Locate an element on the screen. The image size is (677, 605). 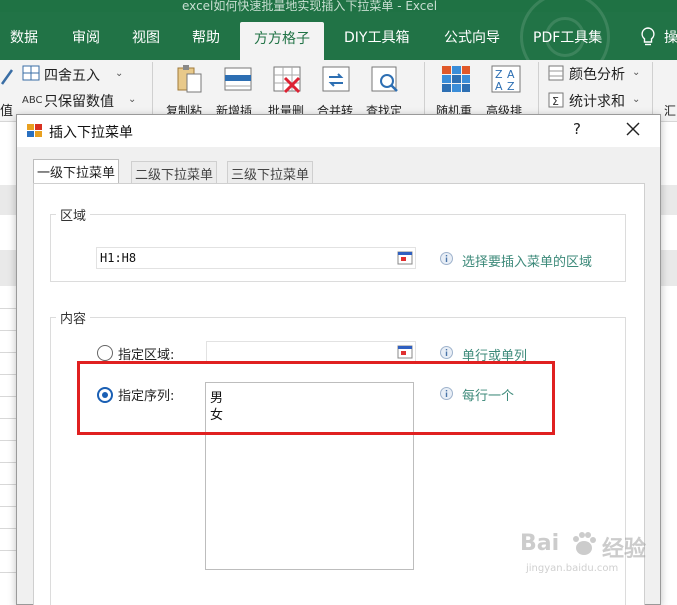
color-analysis-button: 颜色分析 is located at coordinates (597, 74).